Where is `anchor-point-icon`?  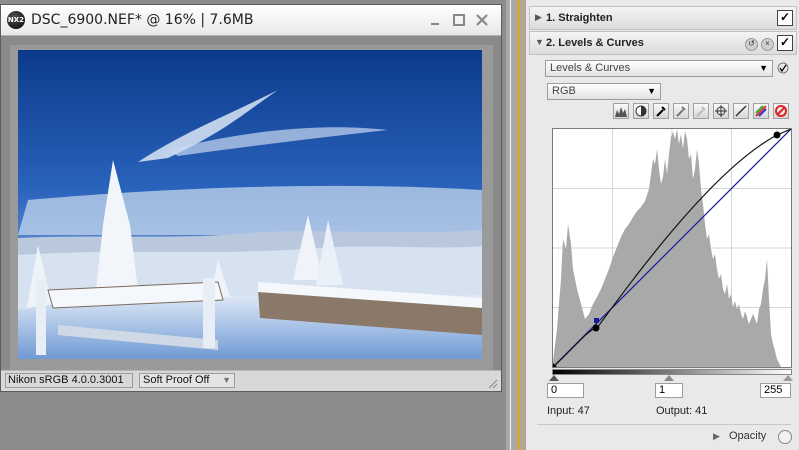 anchor-point-icon is located at coordinates (721, 111).